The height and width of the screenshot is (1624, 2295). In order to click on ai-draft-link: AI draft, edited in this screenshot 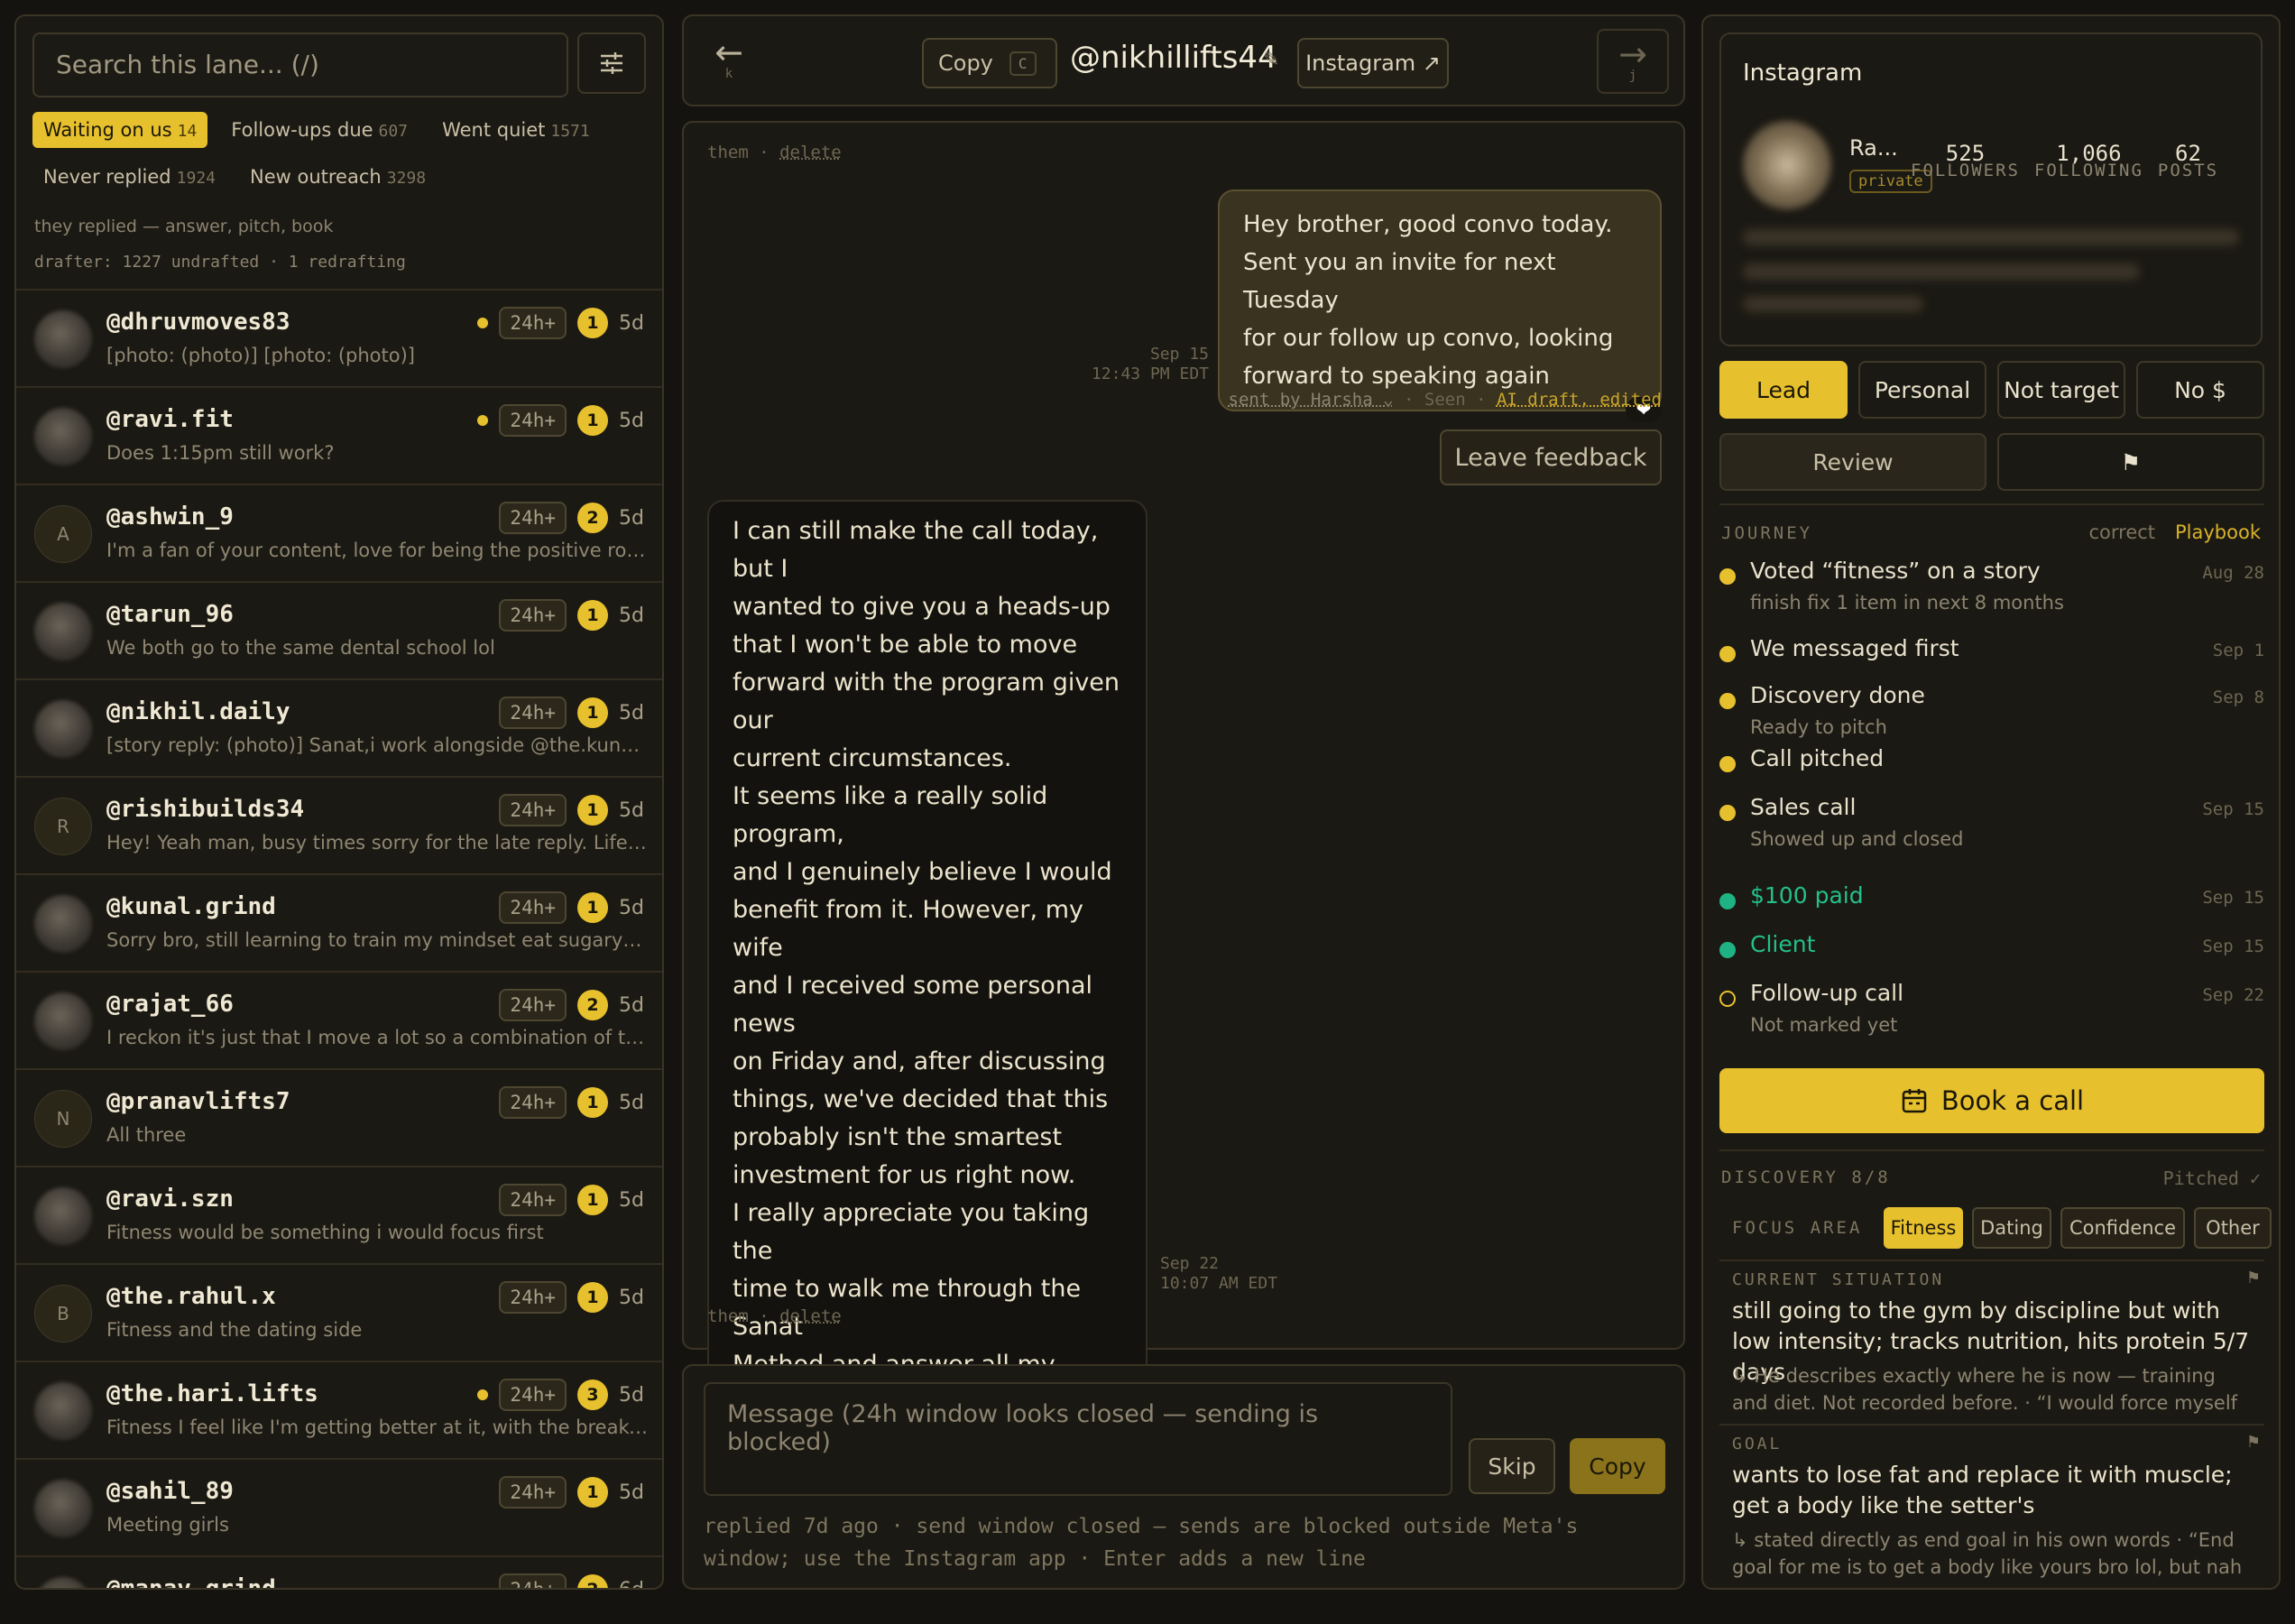, I will do `click(1580, 400)`.